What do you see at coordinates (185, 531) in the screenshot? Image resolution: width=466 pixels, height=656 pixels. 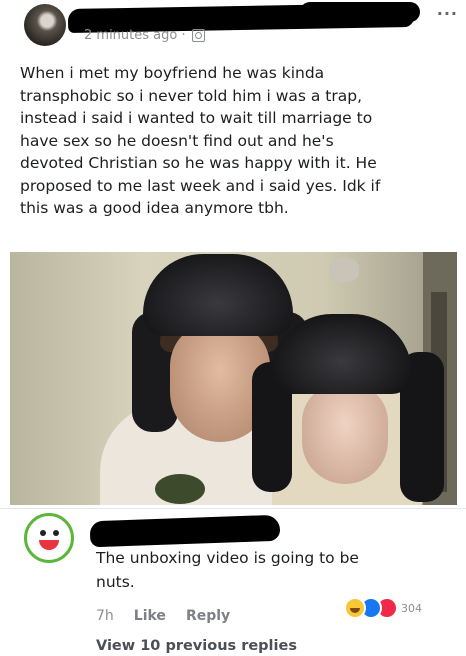 I see `redacted-commenter-name` at bounding box center [185, 531].